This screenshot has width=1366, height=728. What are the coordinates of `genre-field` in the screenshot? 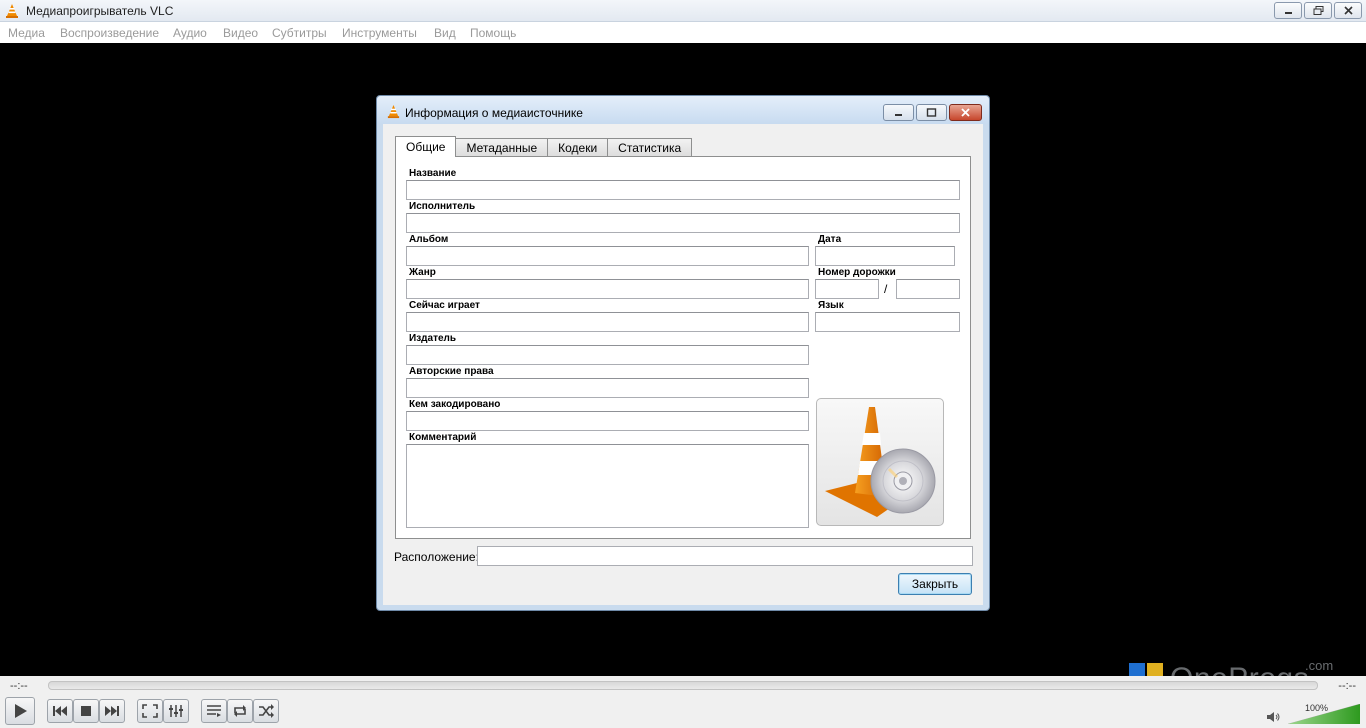 It's located at (607, 289).